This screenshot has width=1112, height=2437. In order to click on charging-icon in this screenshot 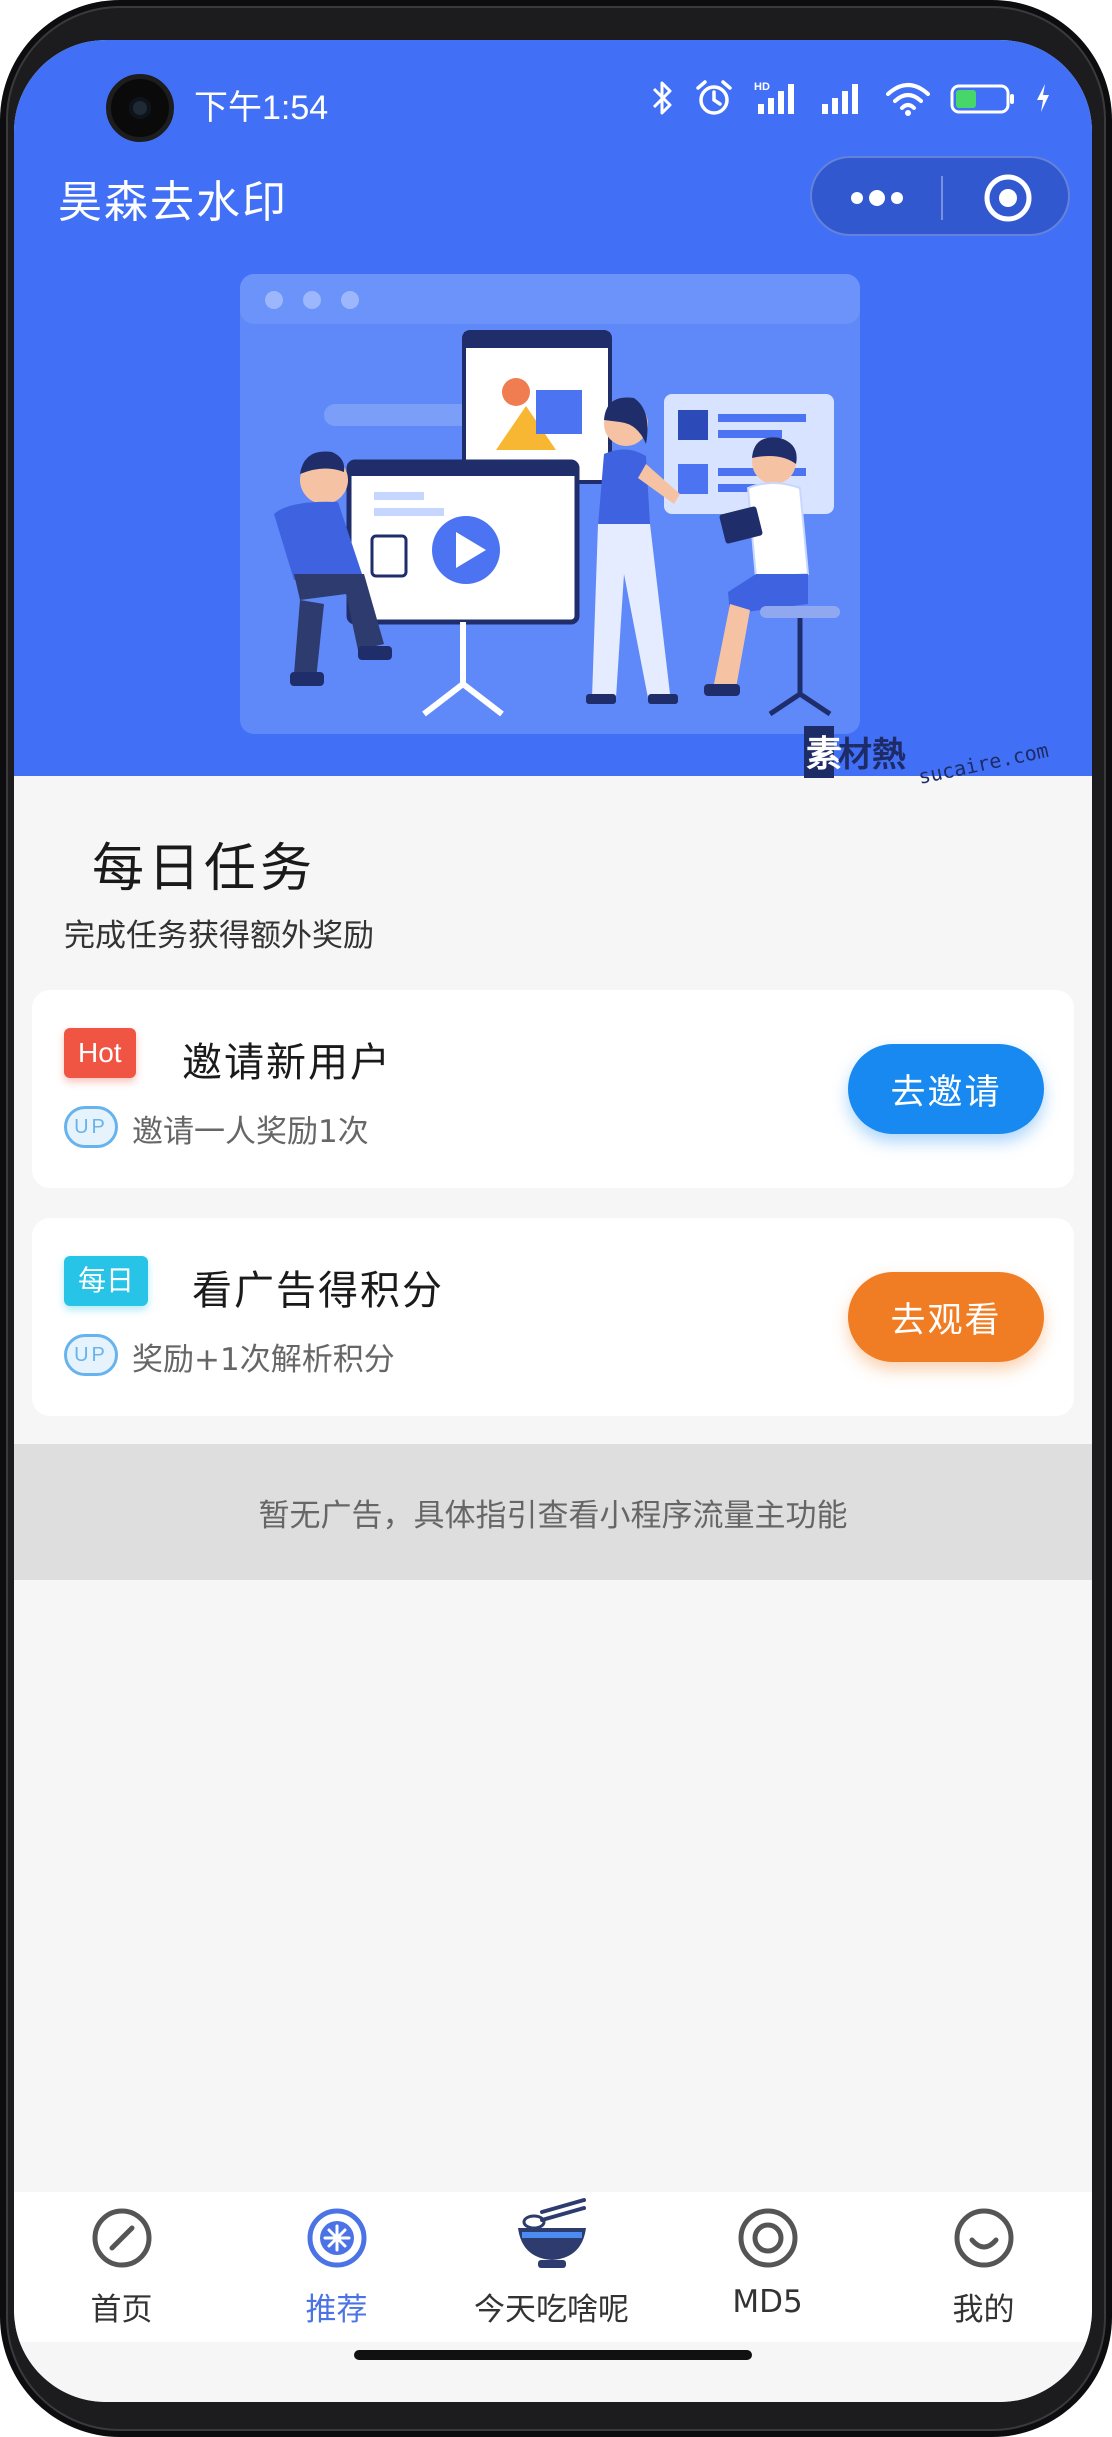, I will do `click(1043, 100)`.